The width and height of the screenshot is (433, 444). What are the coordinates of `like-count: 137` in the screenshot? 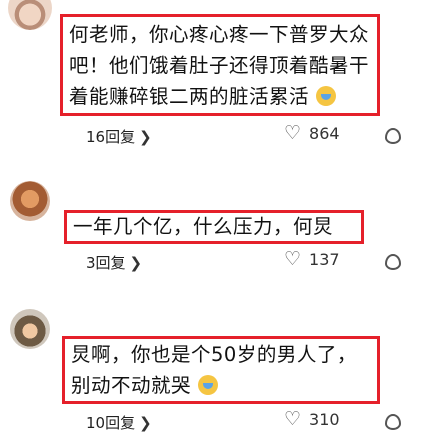 It's located at (324, 259).